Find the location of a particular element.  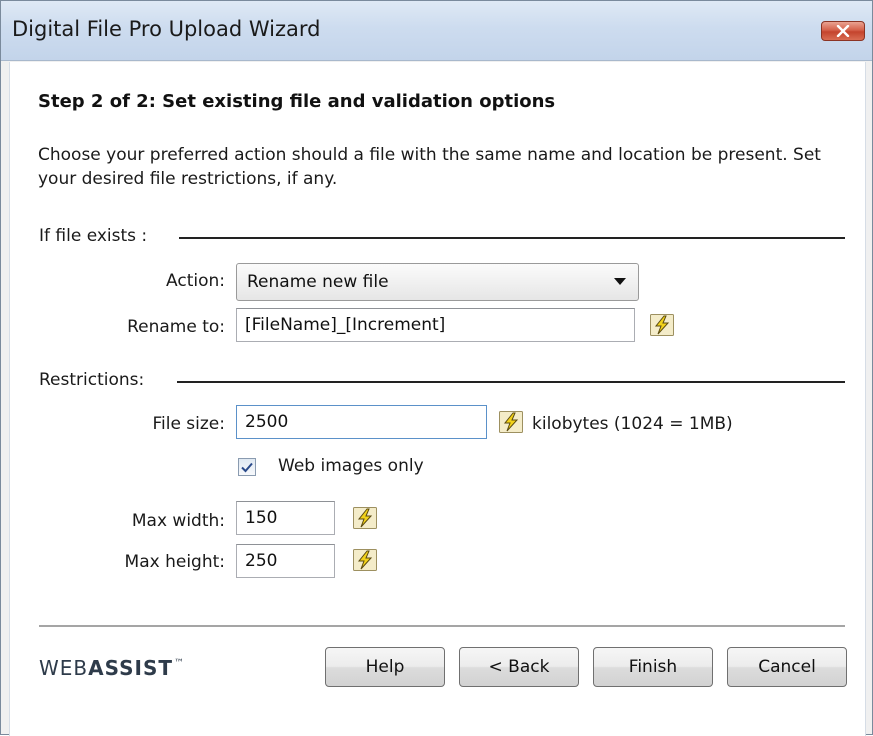

max-height-input is located at coordinates (285, 561).